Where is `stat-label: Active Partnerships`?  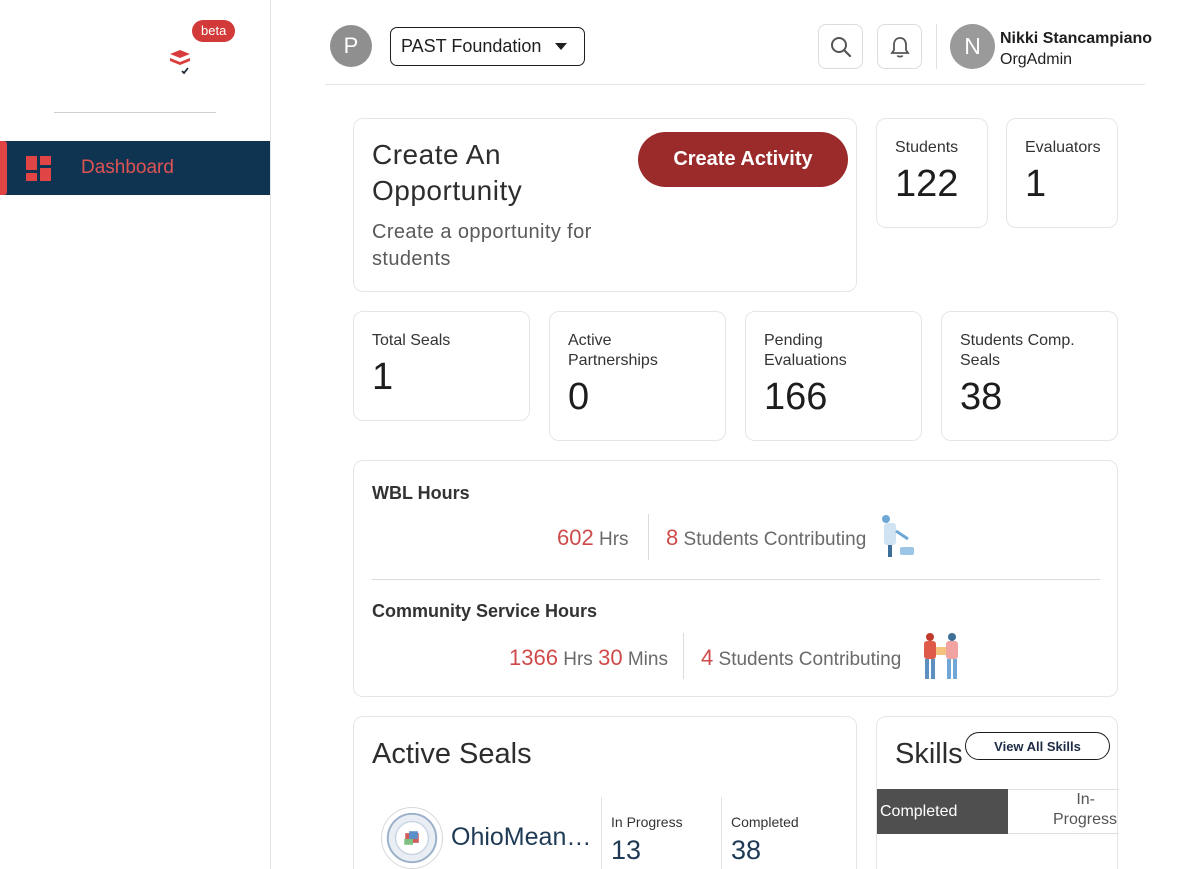
stat-label: Active Partnerships is located at coordinates (613, 350).